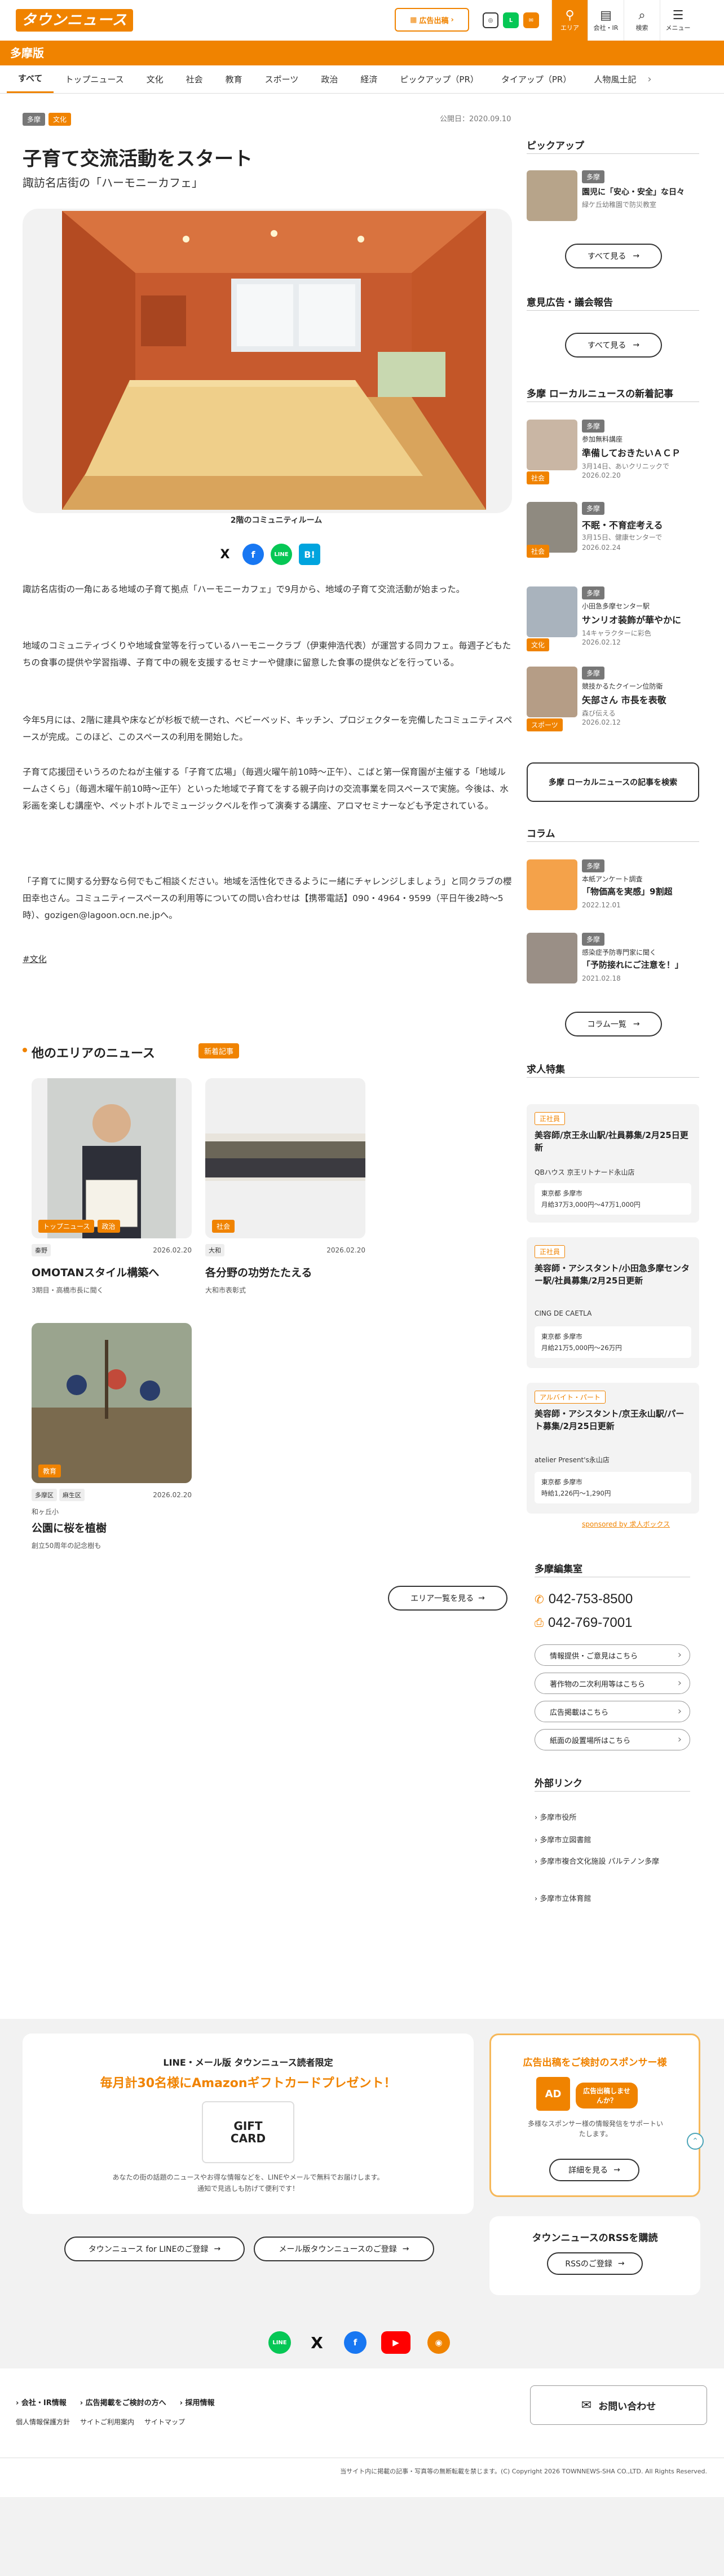  I want to click on card-location: 大和, so click(214, 1250).